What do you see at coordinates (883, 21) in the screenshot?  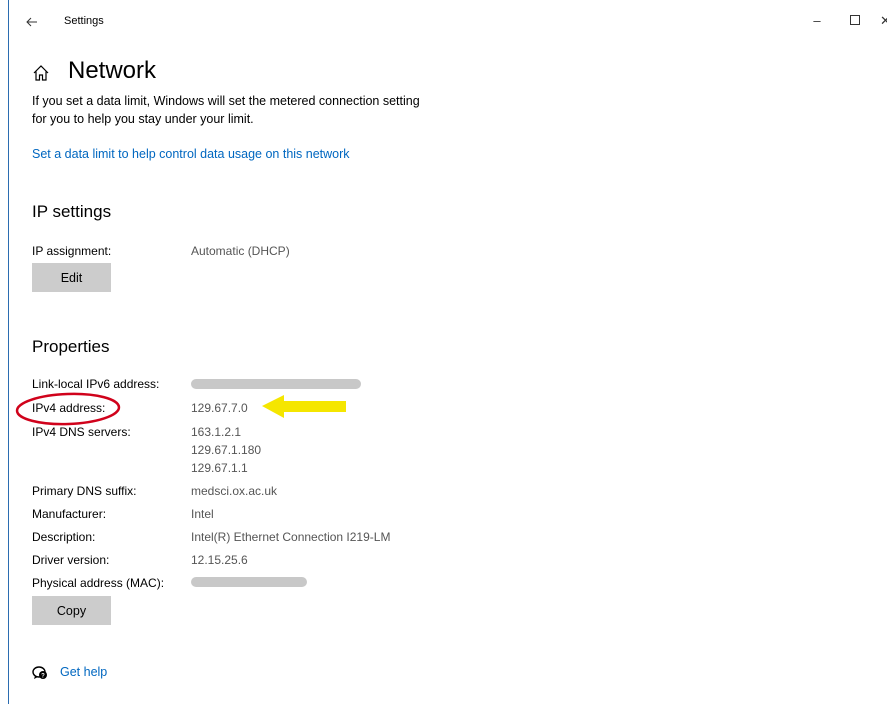 I see `close-button: ✕` at bounding box center [883, 21].